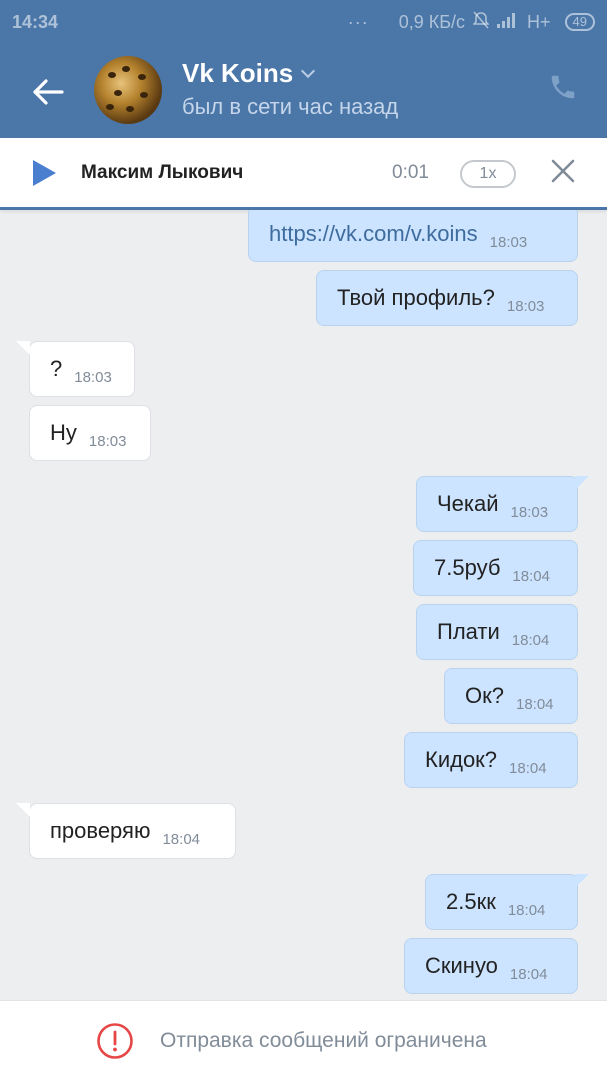  What do you see at coordinates (63, 432) in the screenshot?
I see `message-text: Ну` at bounding box center [63, 432].